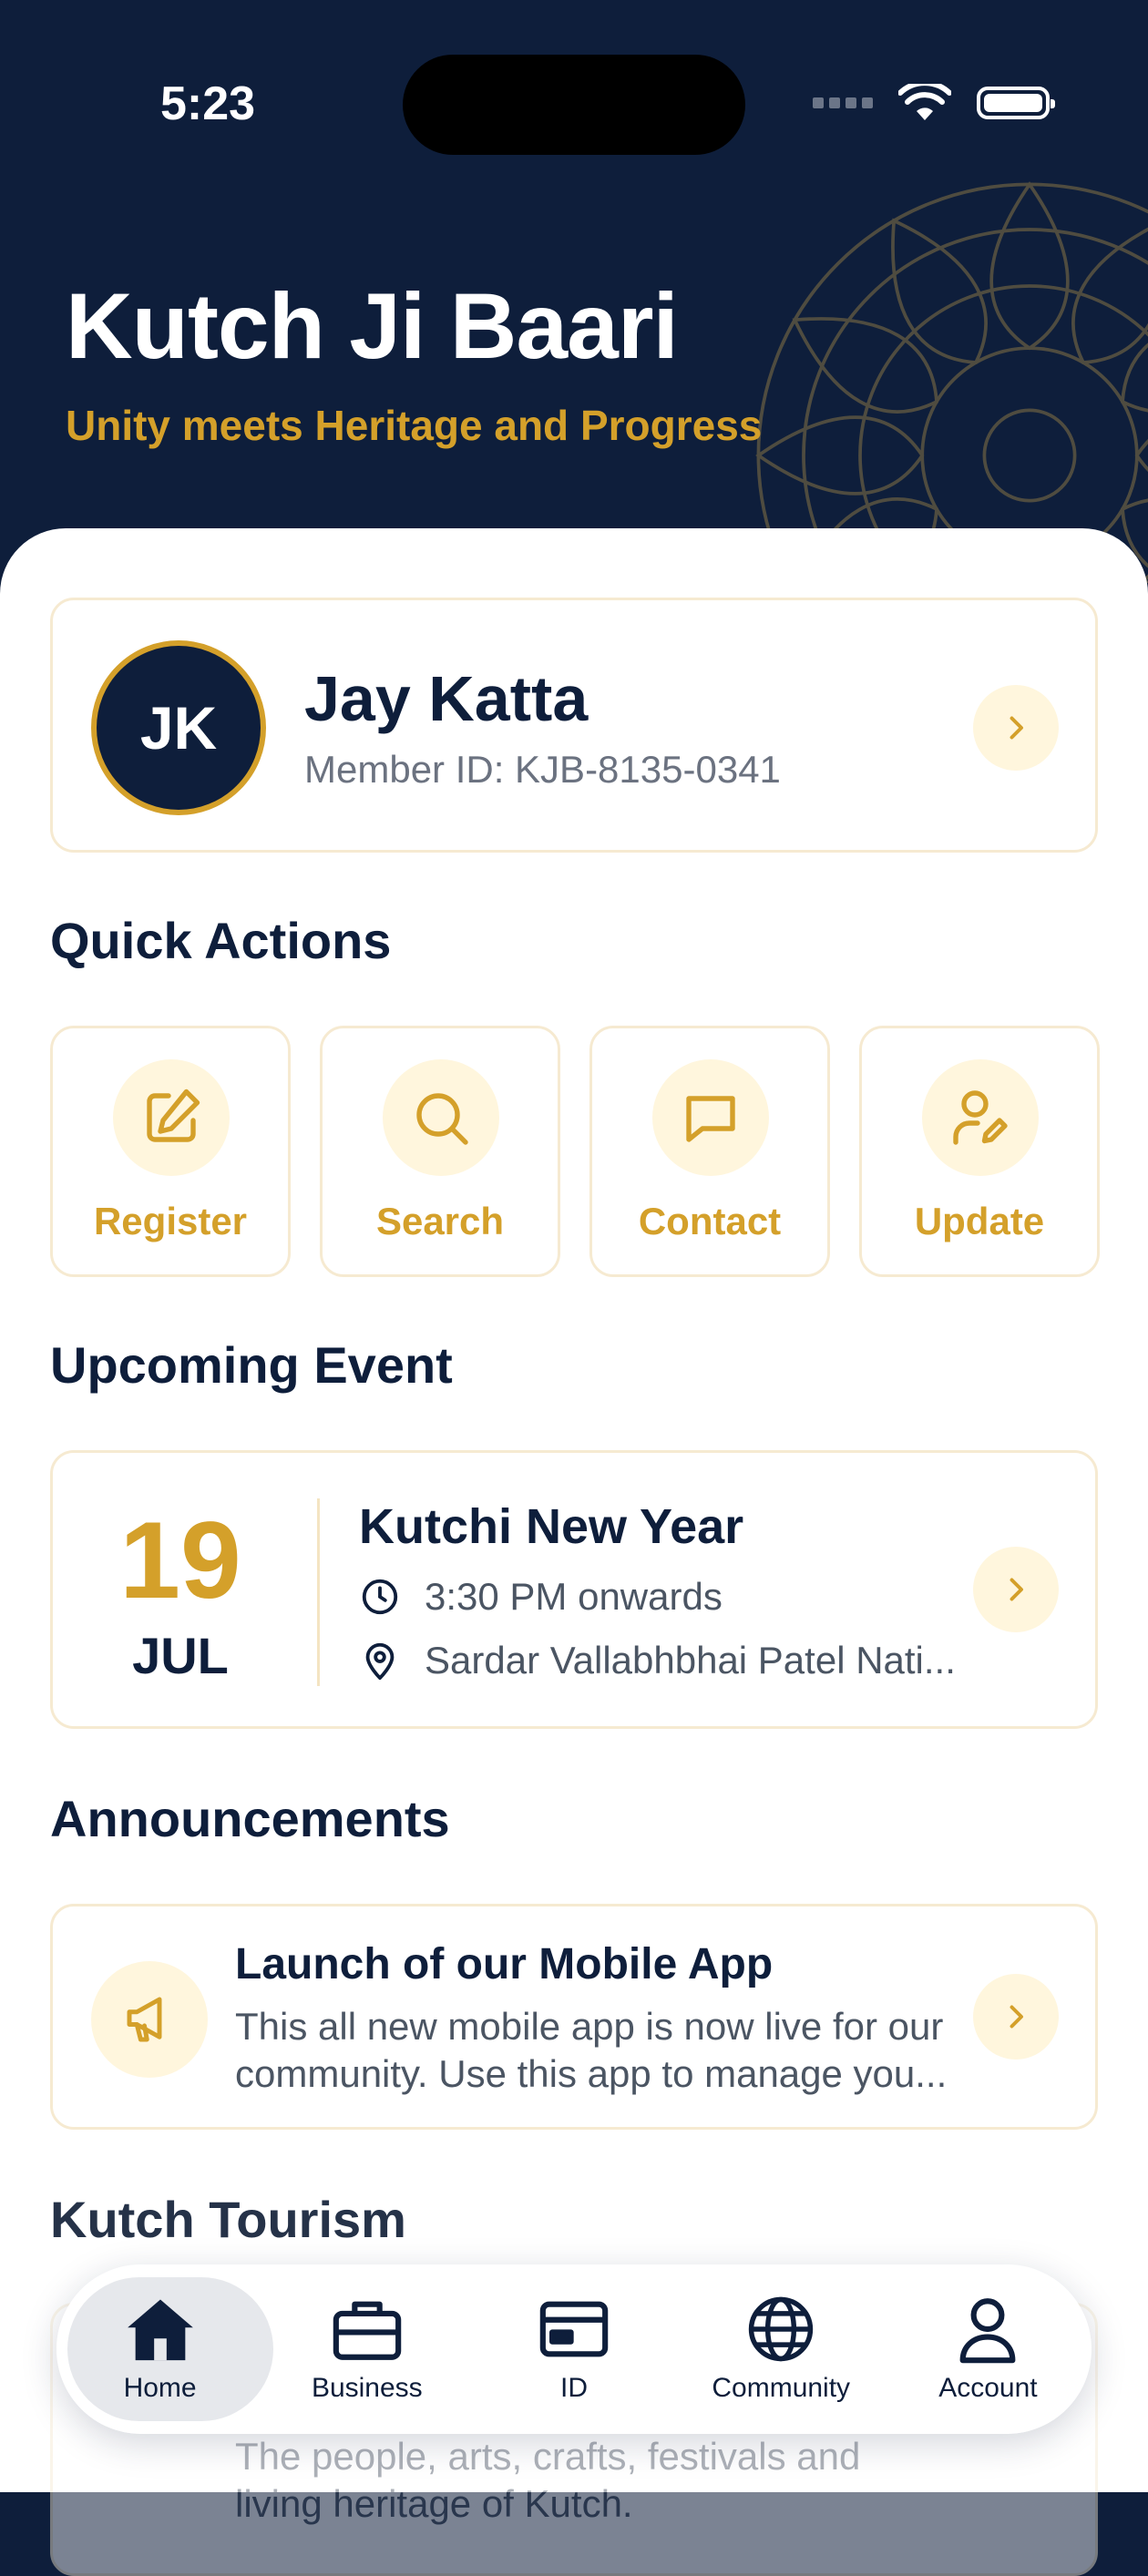 The image size is (1148, 2576). I want to click on event-time-row: 3:30 PM onwards, so click(541, 1597).